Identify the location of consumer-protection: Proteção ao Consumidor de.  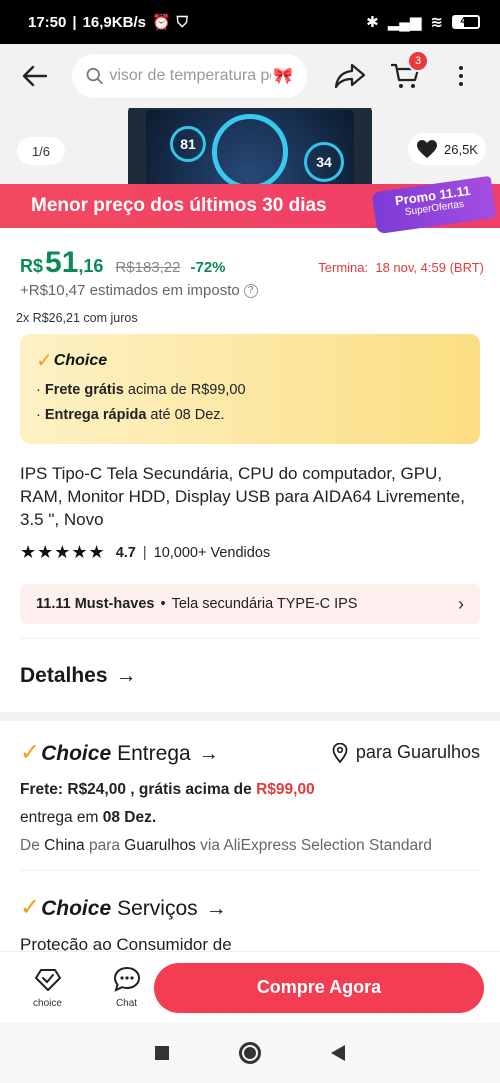
(126, 943).